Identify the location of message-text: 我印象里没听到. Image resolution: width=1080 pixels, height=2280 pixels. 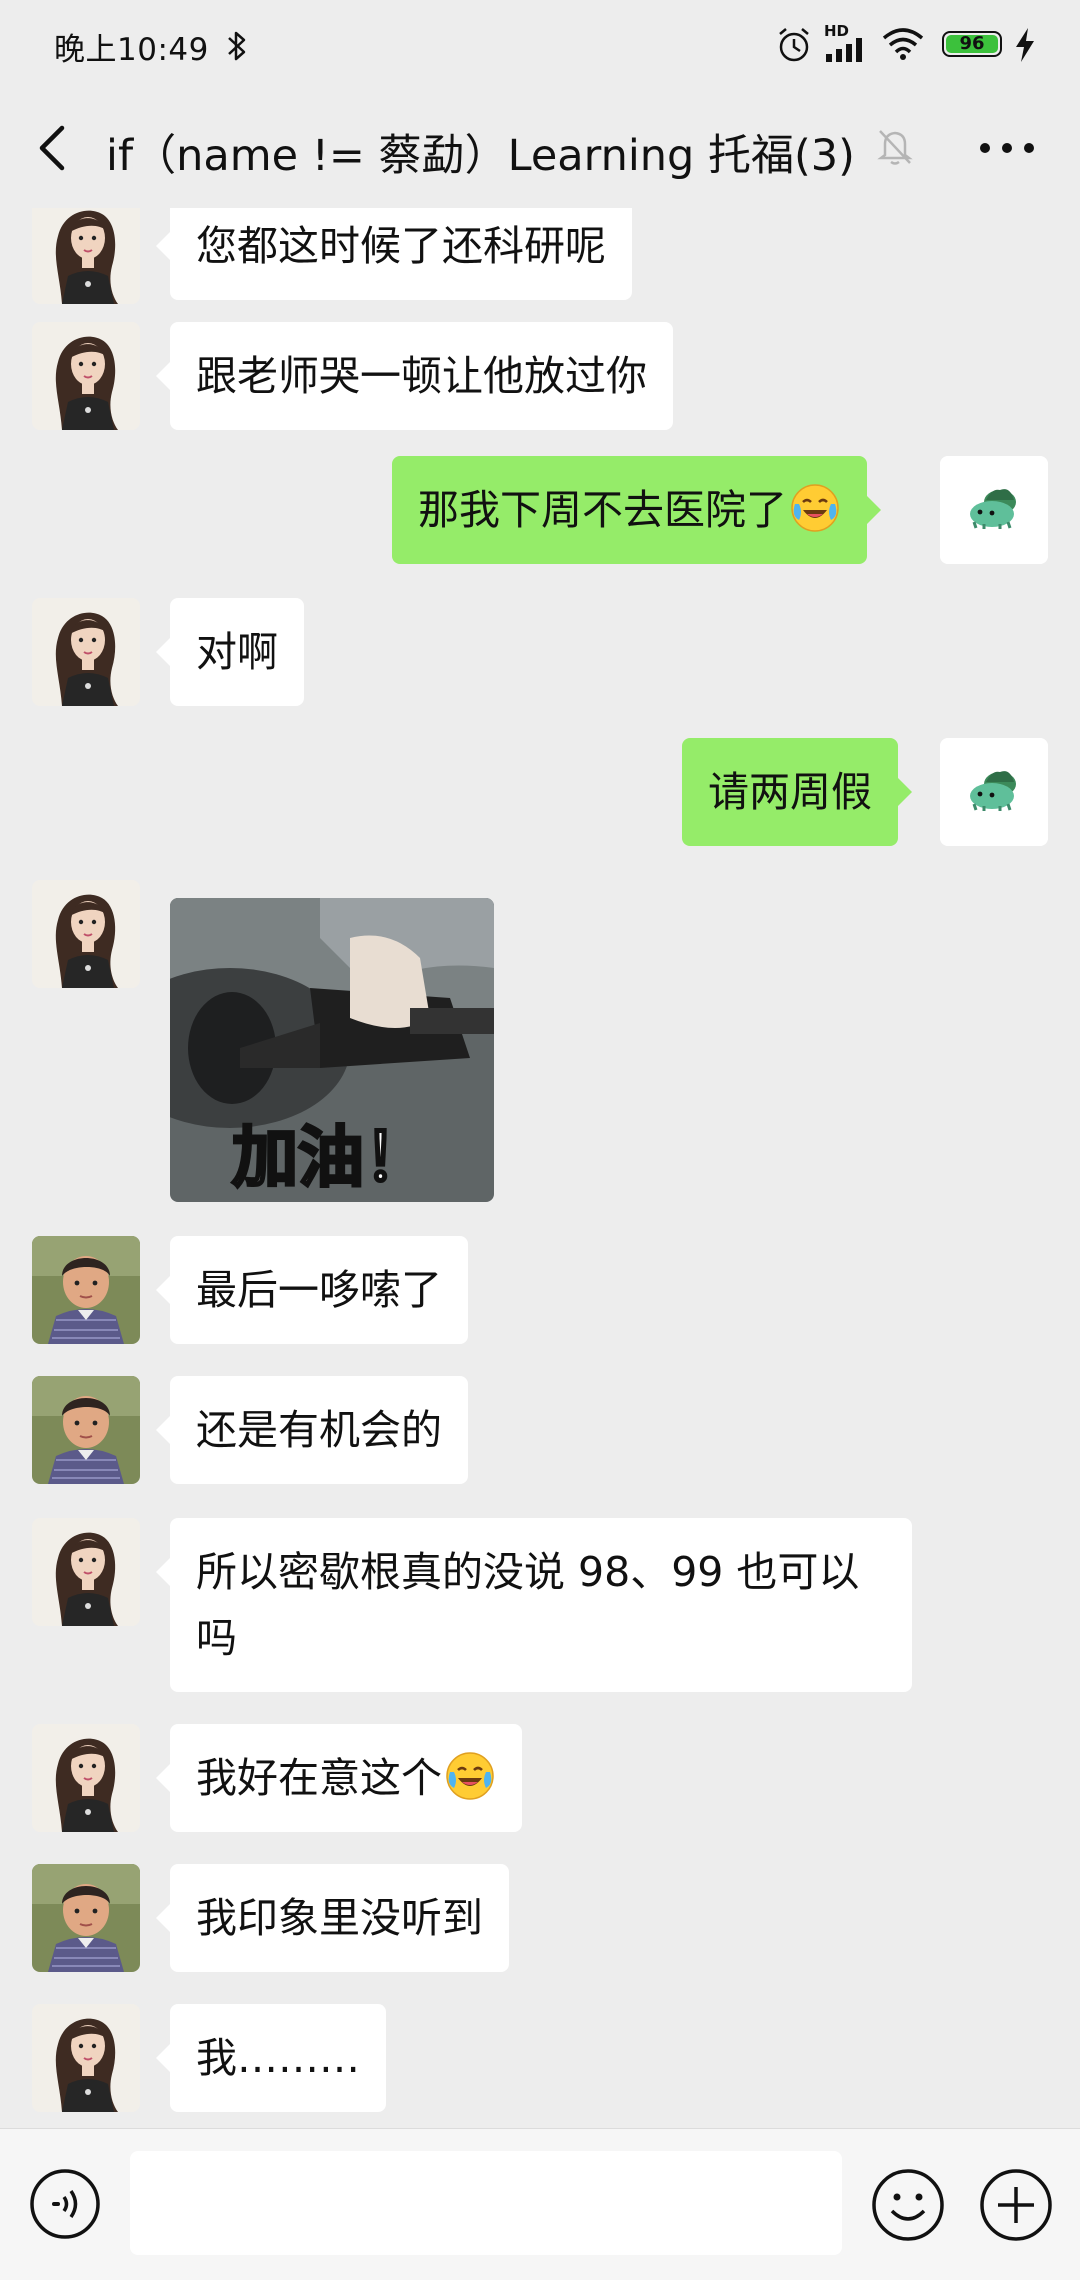
(339, 1918).